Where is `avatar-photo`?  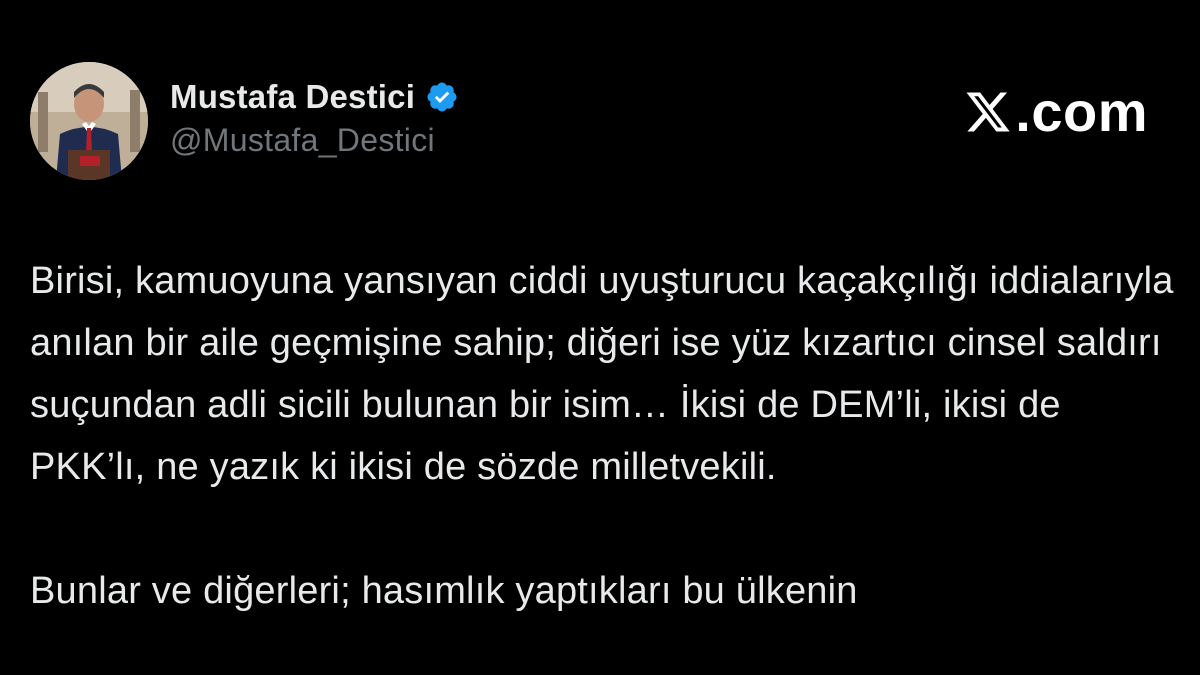 avatar-photo is located at coordinates (89, 121).